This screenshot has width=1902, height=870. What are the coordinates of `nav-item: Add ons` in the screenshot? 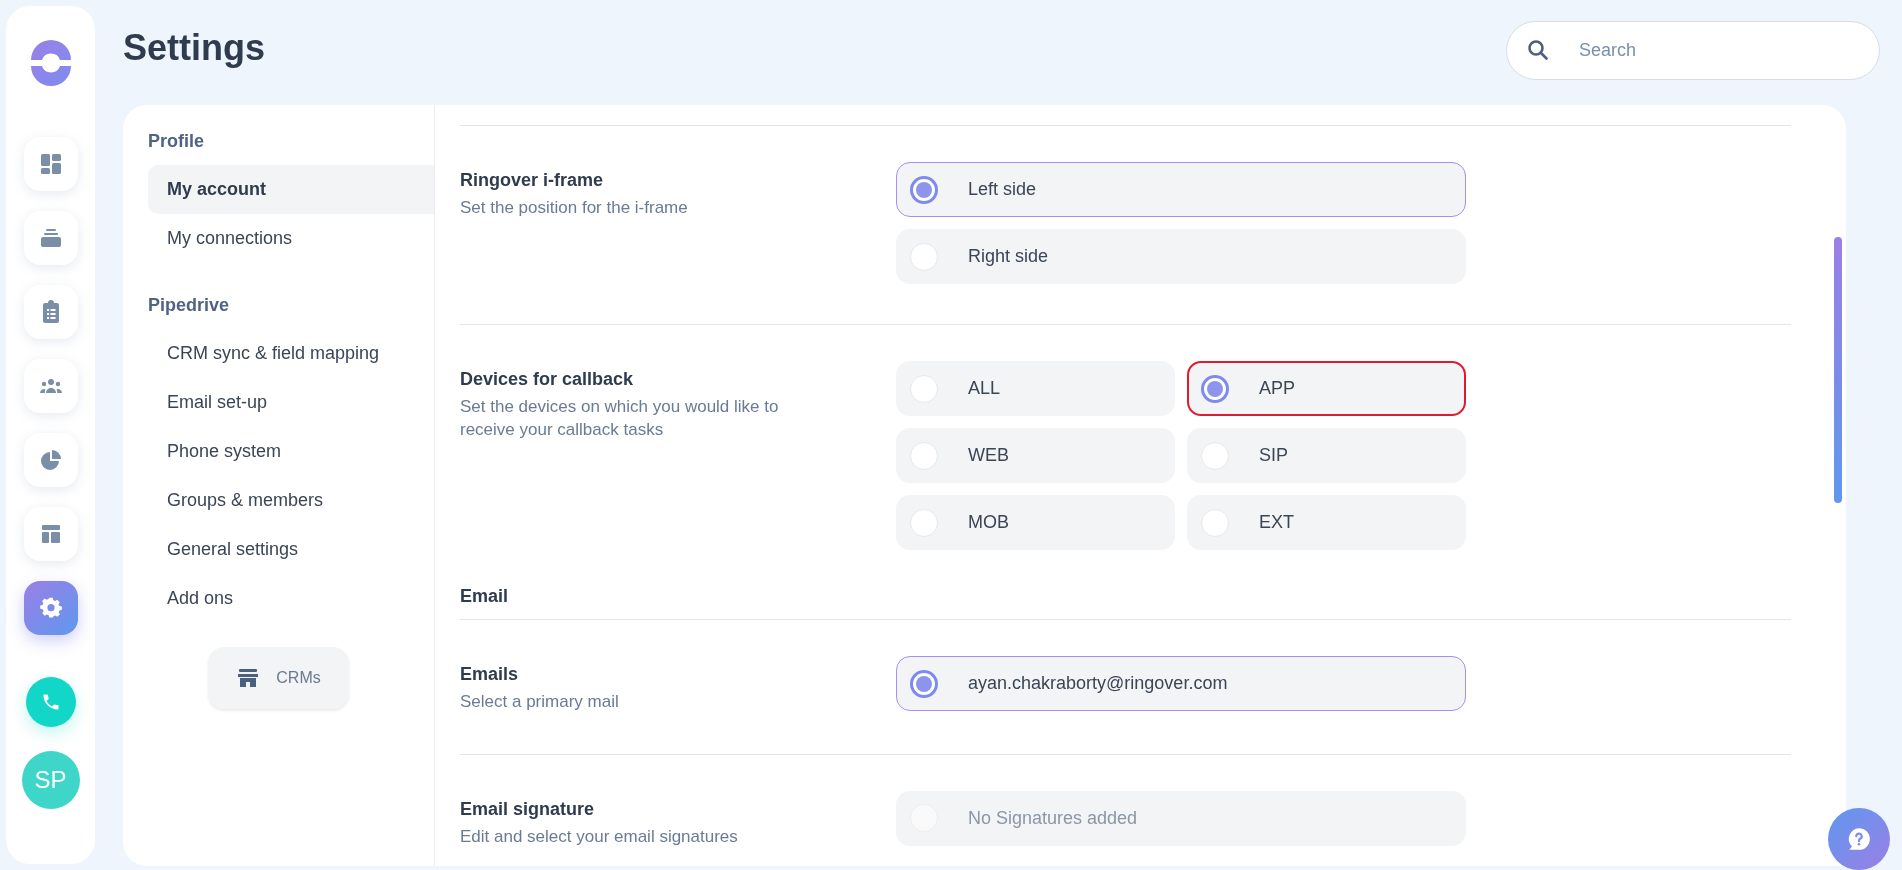 It's located at (291, 598).